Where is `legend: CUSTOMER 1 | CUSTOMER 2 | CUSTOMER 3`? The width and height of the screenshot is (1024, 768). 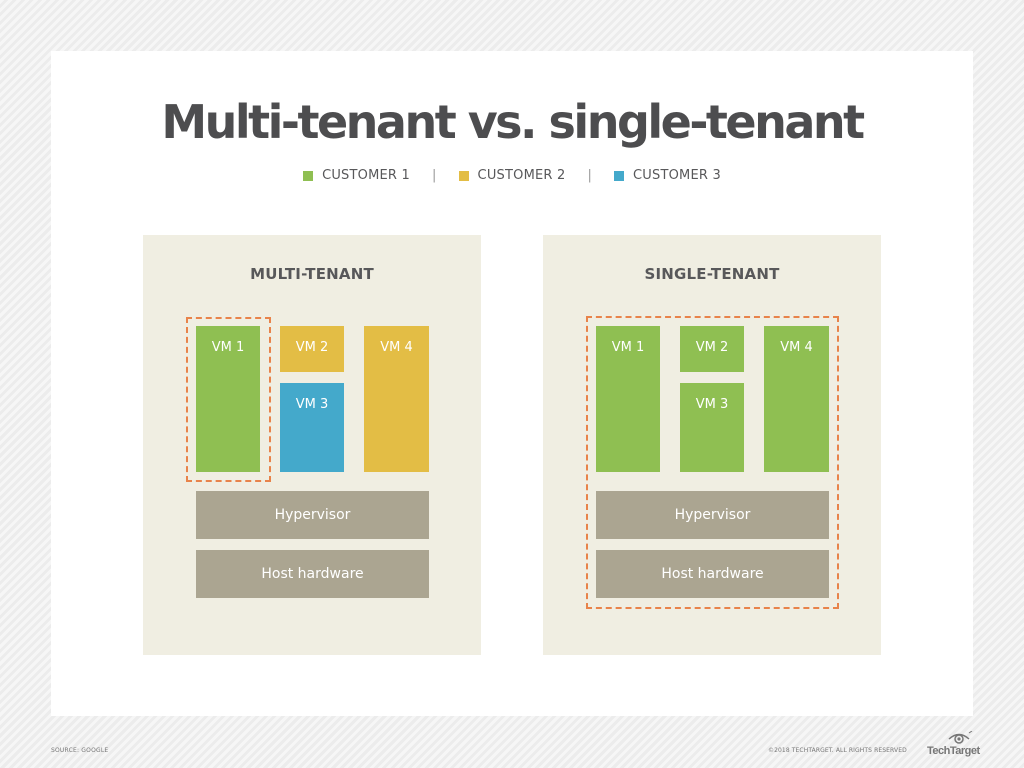
legend: CUSTOMER 1 | CUSTOMER 2 | CUSTOMER 3 is located at coordinates (512, 175).